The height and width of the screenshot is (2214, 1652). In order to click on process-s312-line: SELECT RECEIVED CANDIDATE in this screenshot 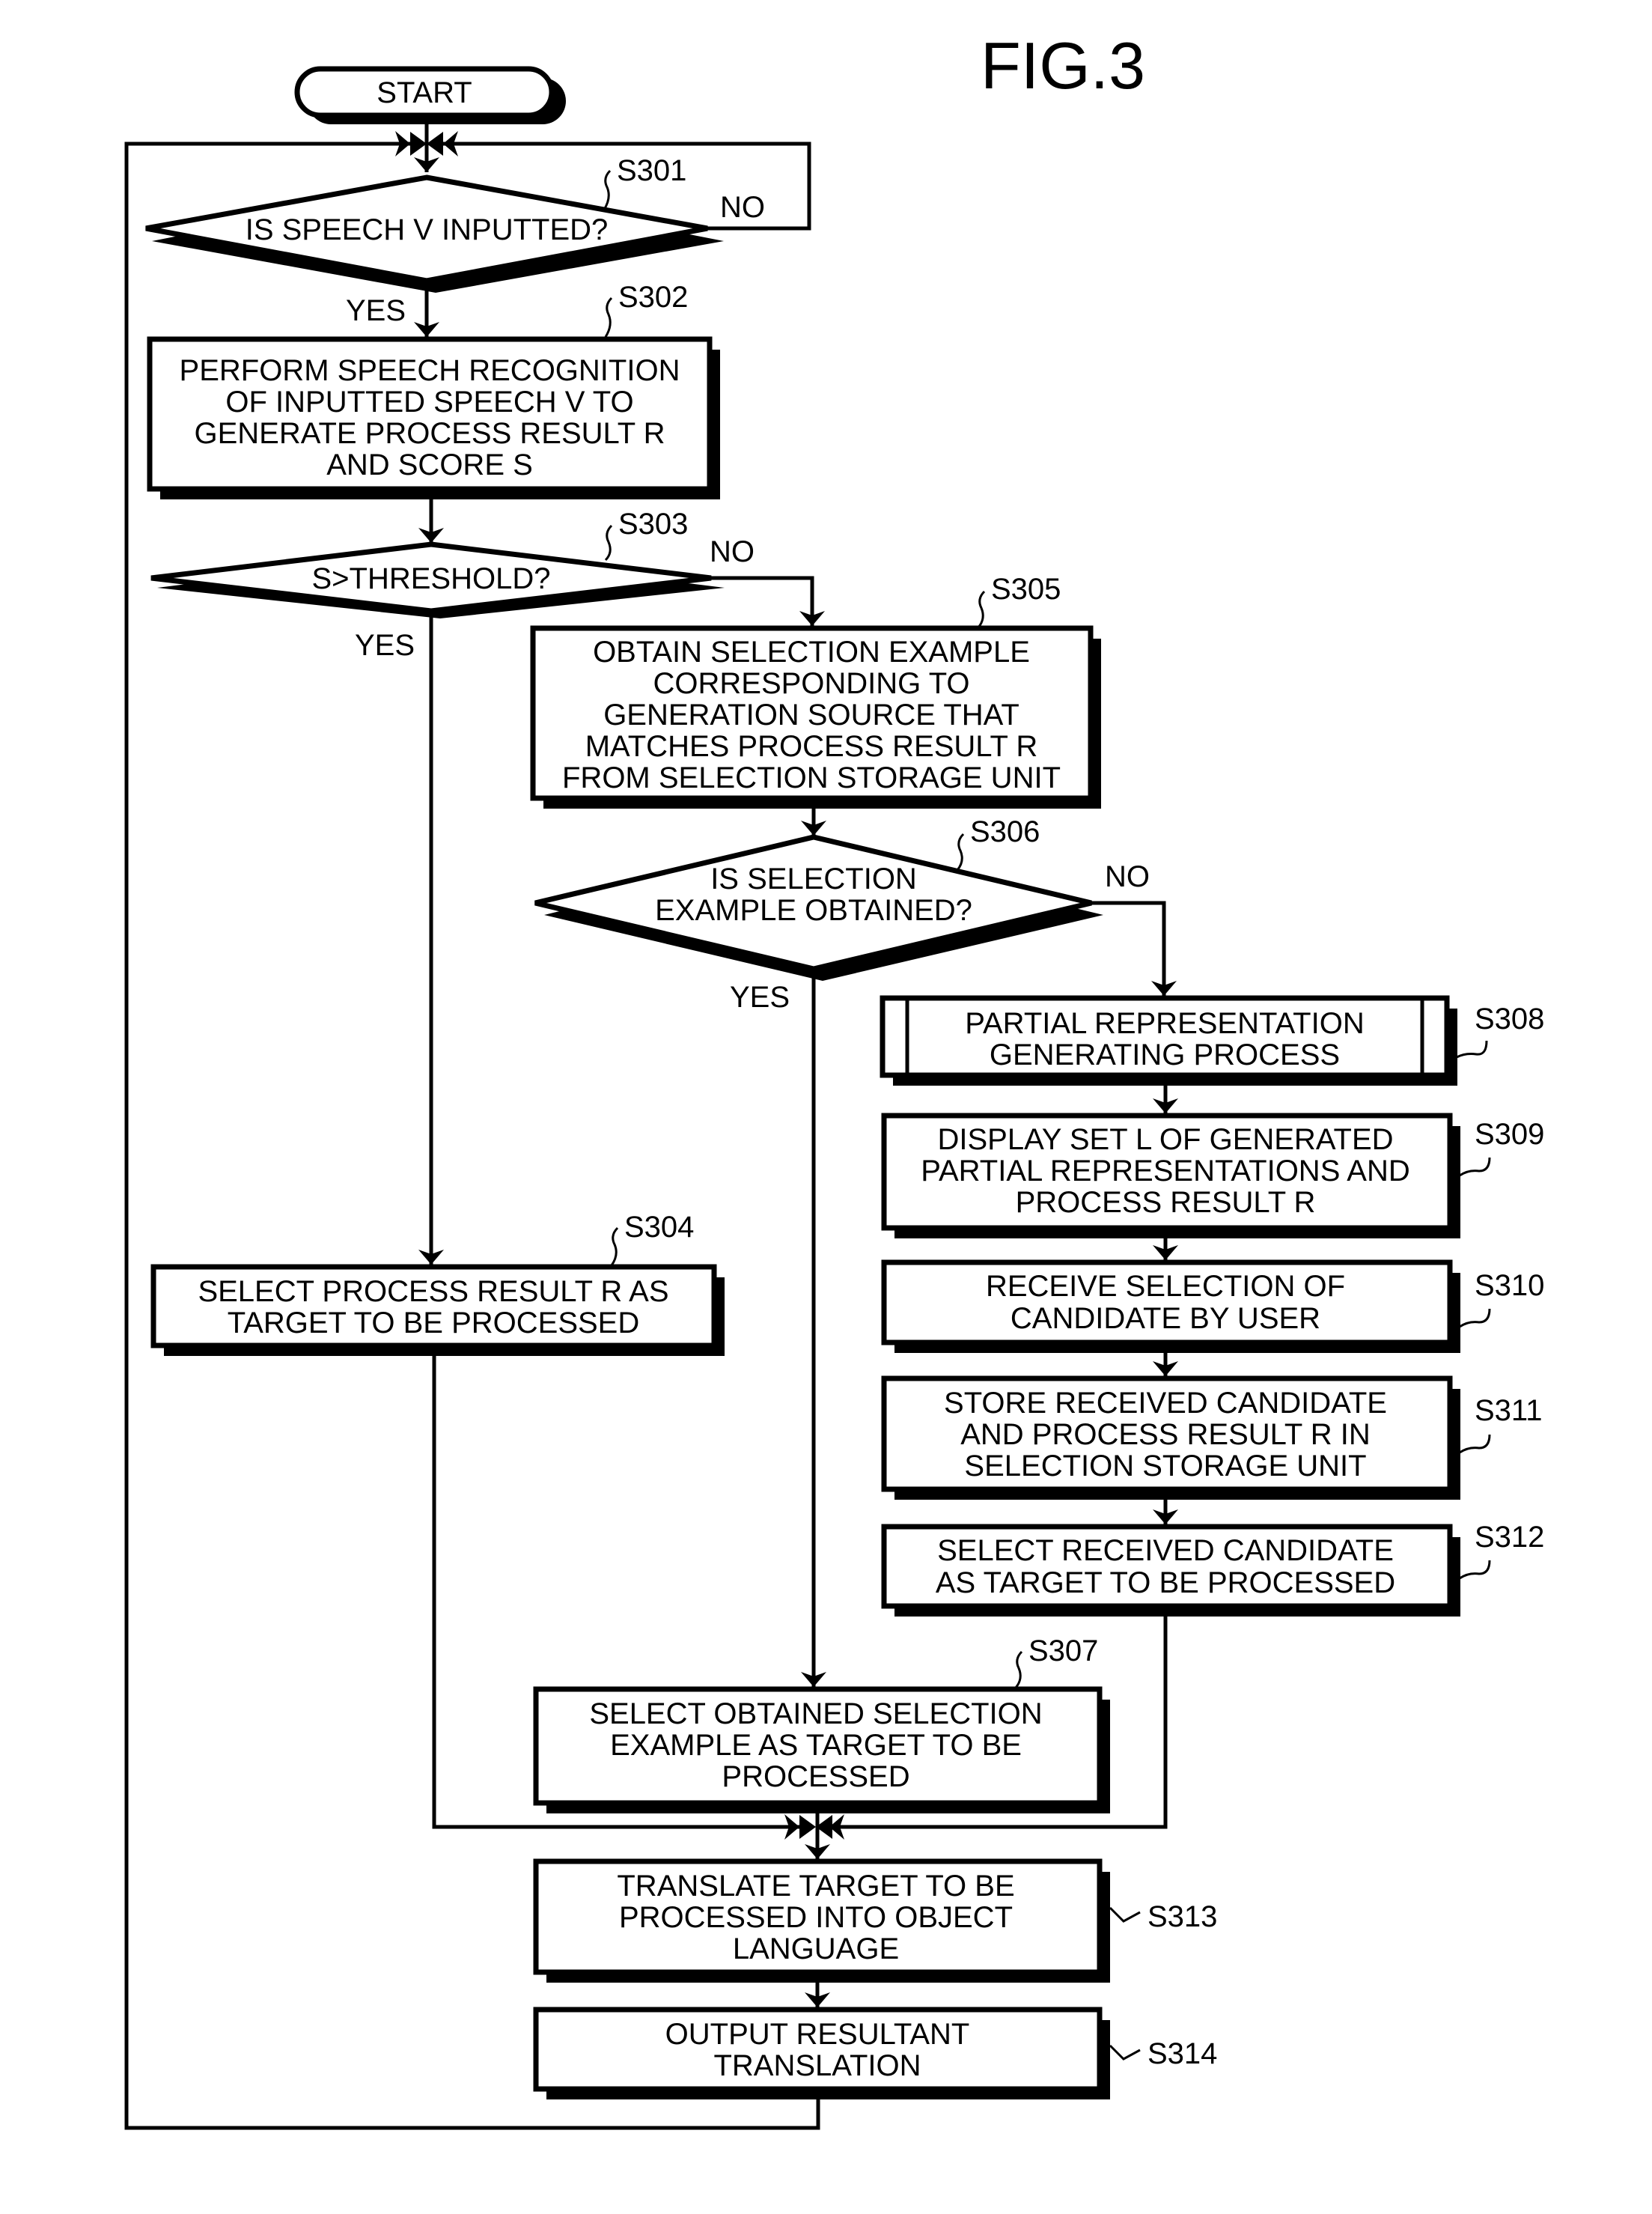, I will do `click(1165, 1550)`.